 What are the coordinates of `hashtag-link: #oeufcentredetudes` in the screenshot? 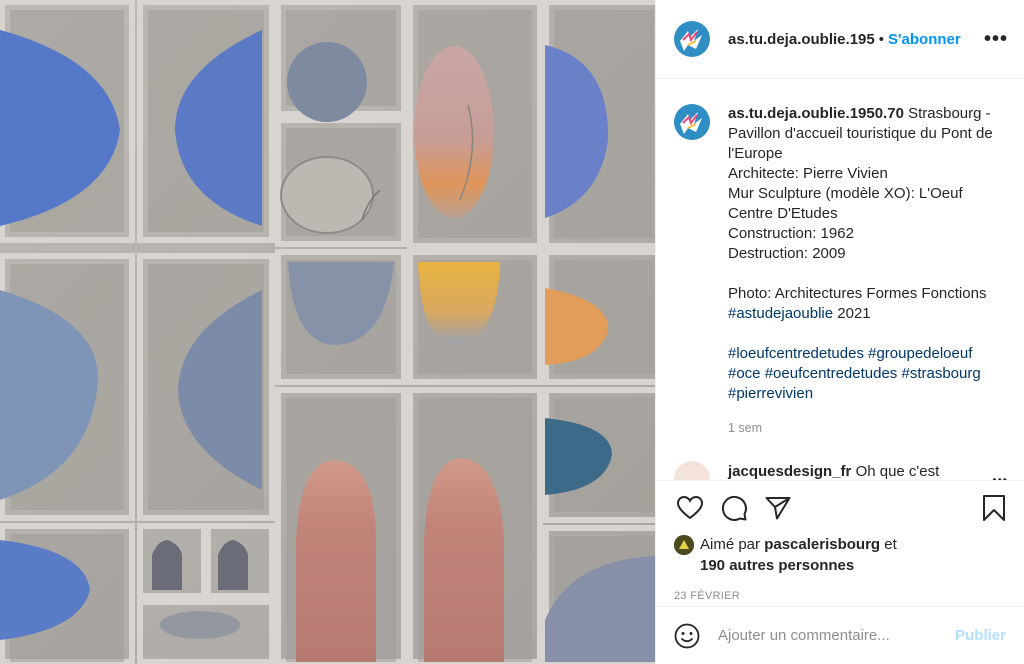 It's located at (831, 373).